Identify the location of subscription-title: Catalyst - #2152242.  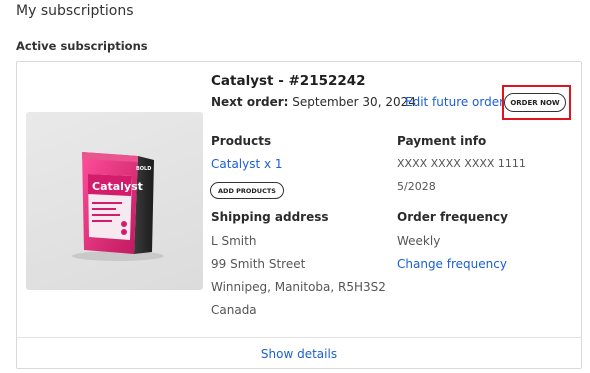
(288, 81).